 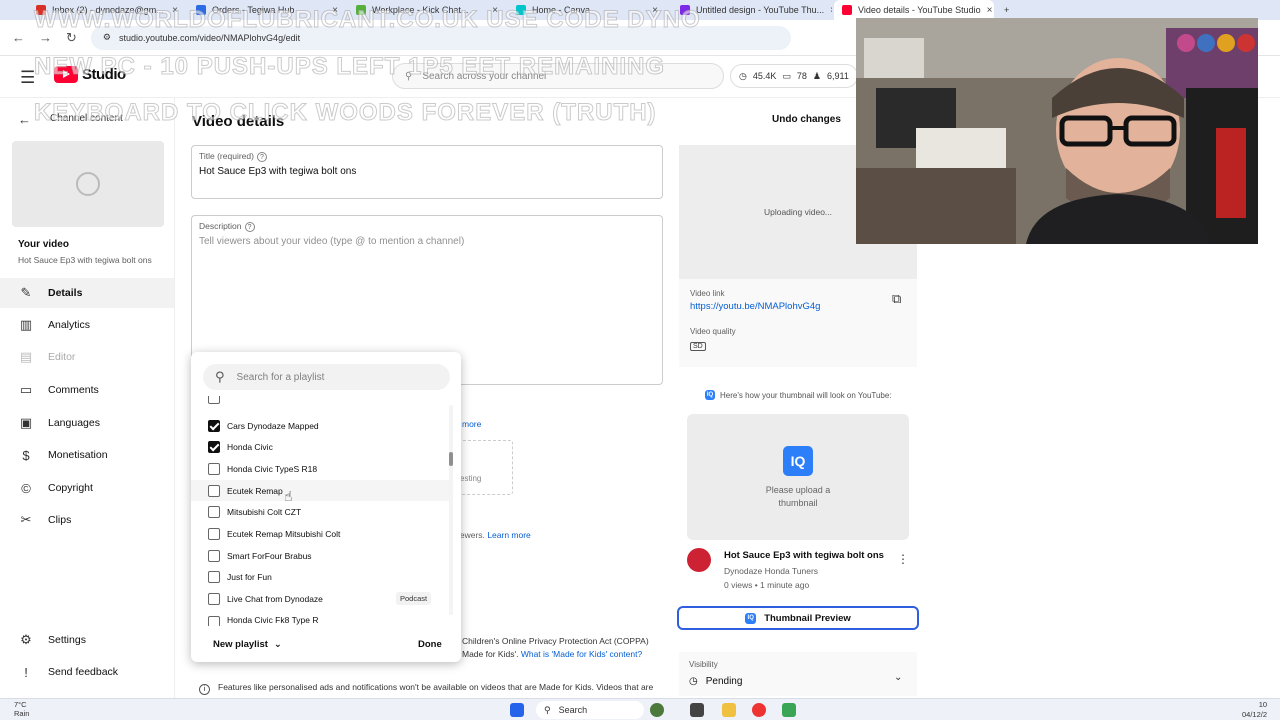 I want to click on upload-thumbnail-prompt: Please upload a thumbnail, so click(x=798, y=496).